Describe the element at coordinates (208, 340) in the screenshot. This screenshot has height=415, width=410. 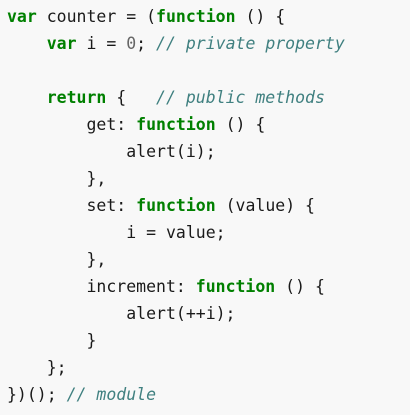
I see `code-line: }` at that location.